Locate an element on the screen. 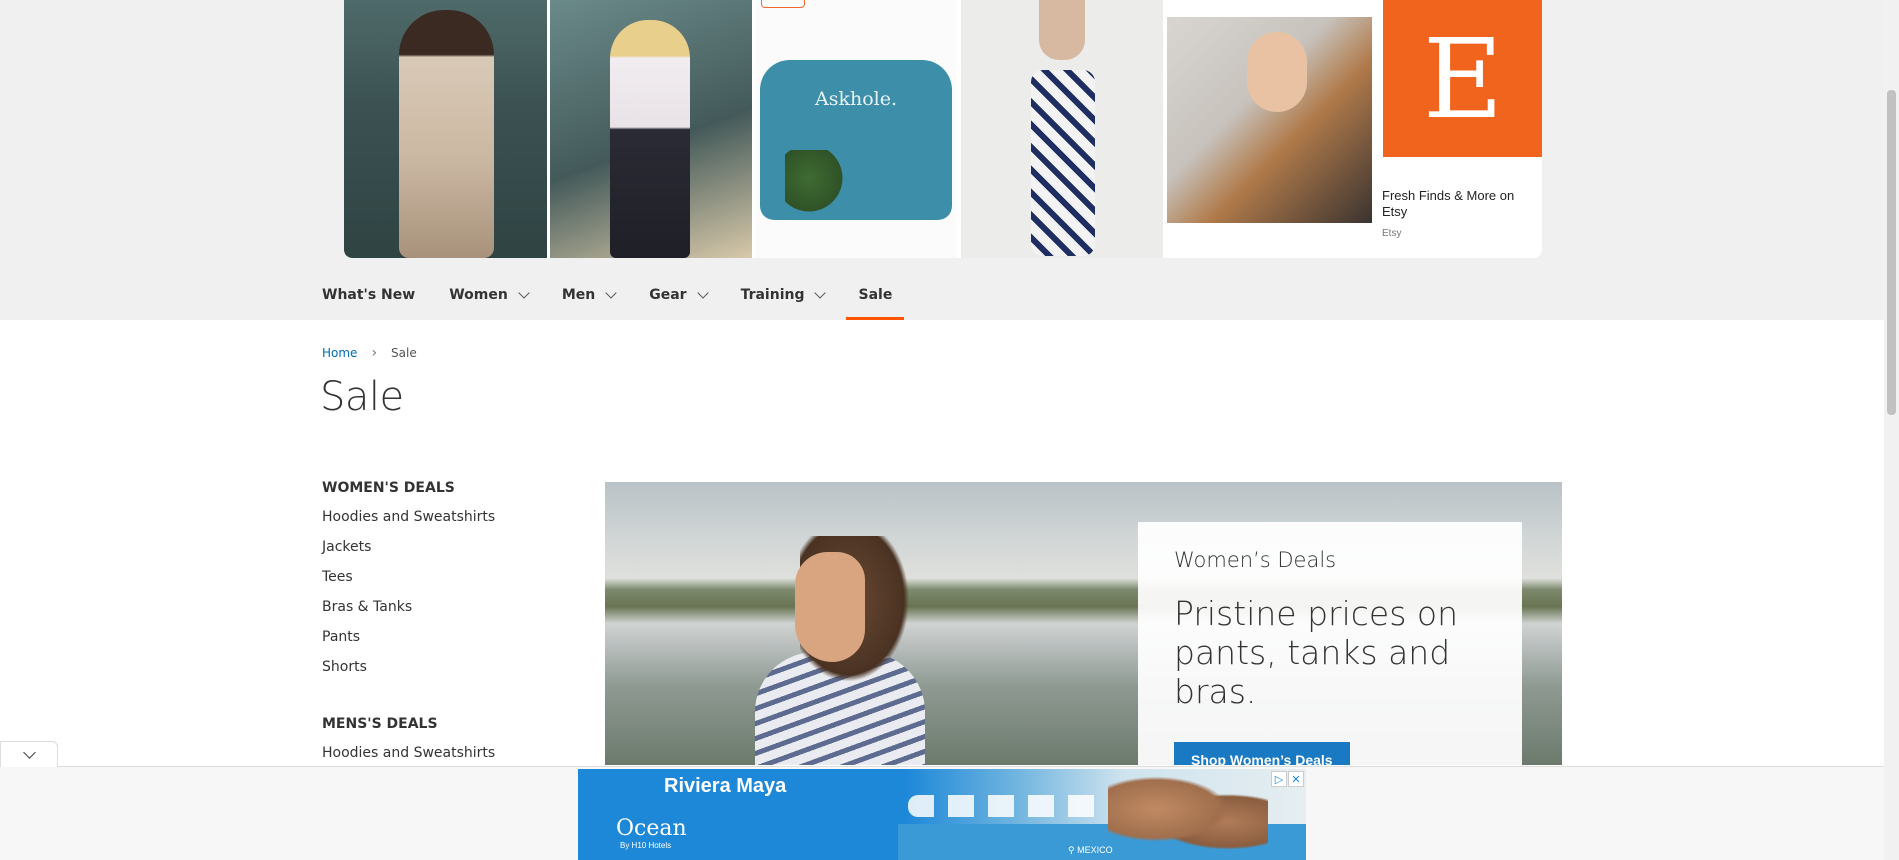  breadcrumb-current: Sale is located at coordinates (404, 353).